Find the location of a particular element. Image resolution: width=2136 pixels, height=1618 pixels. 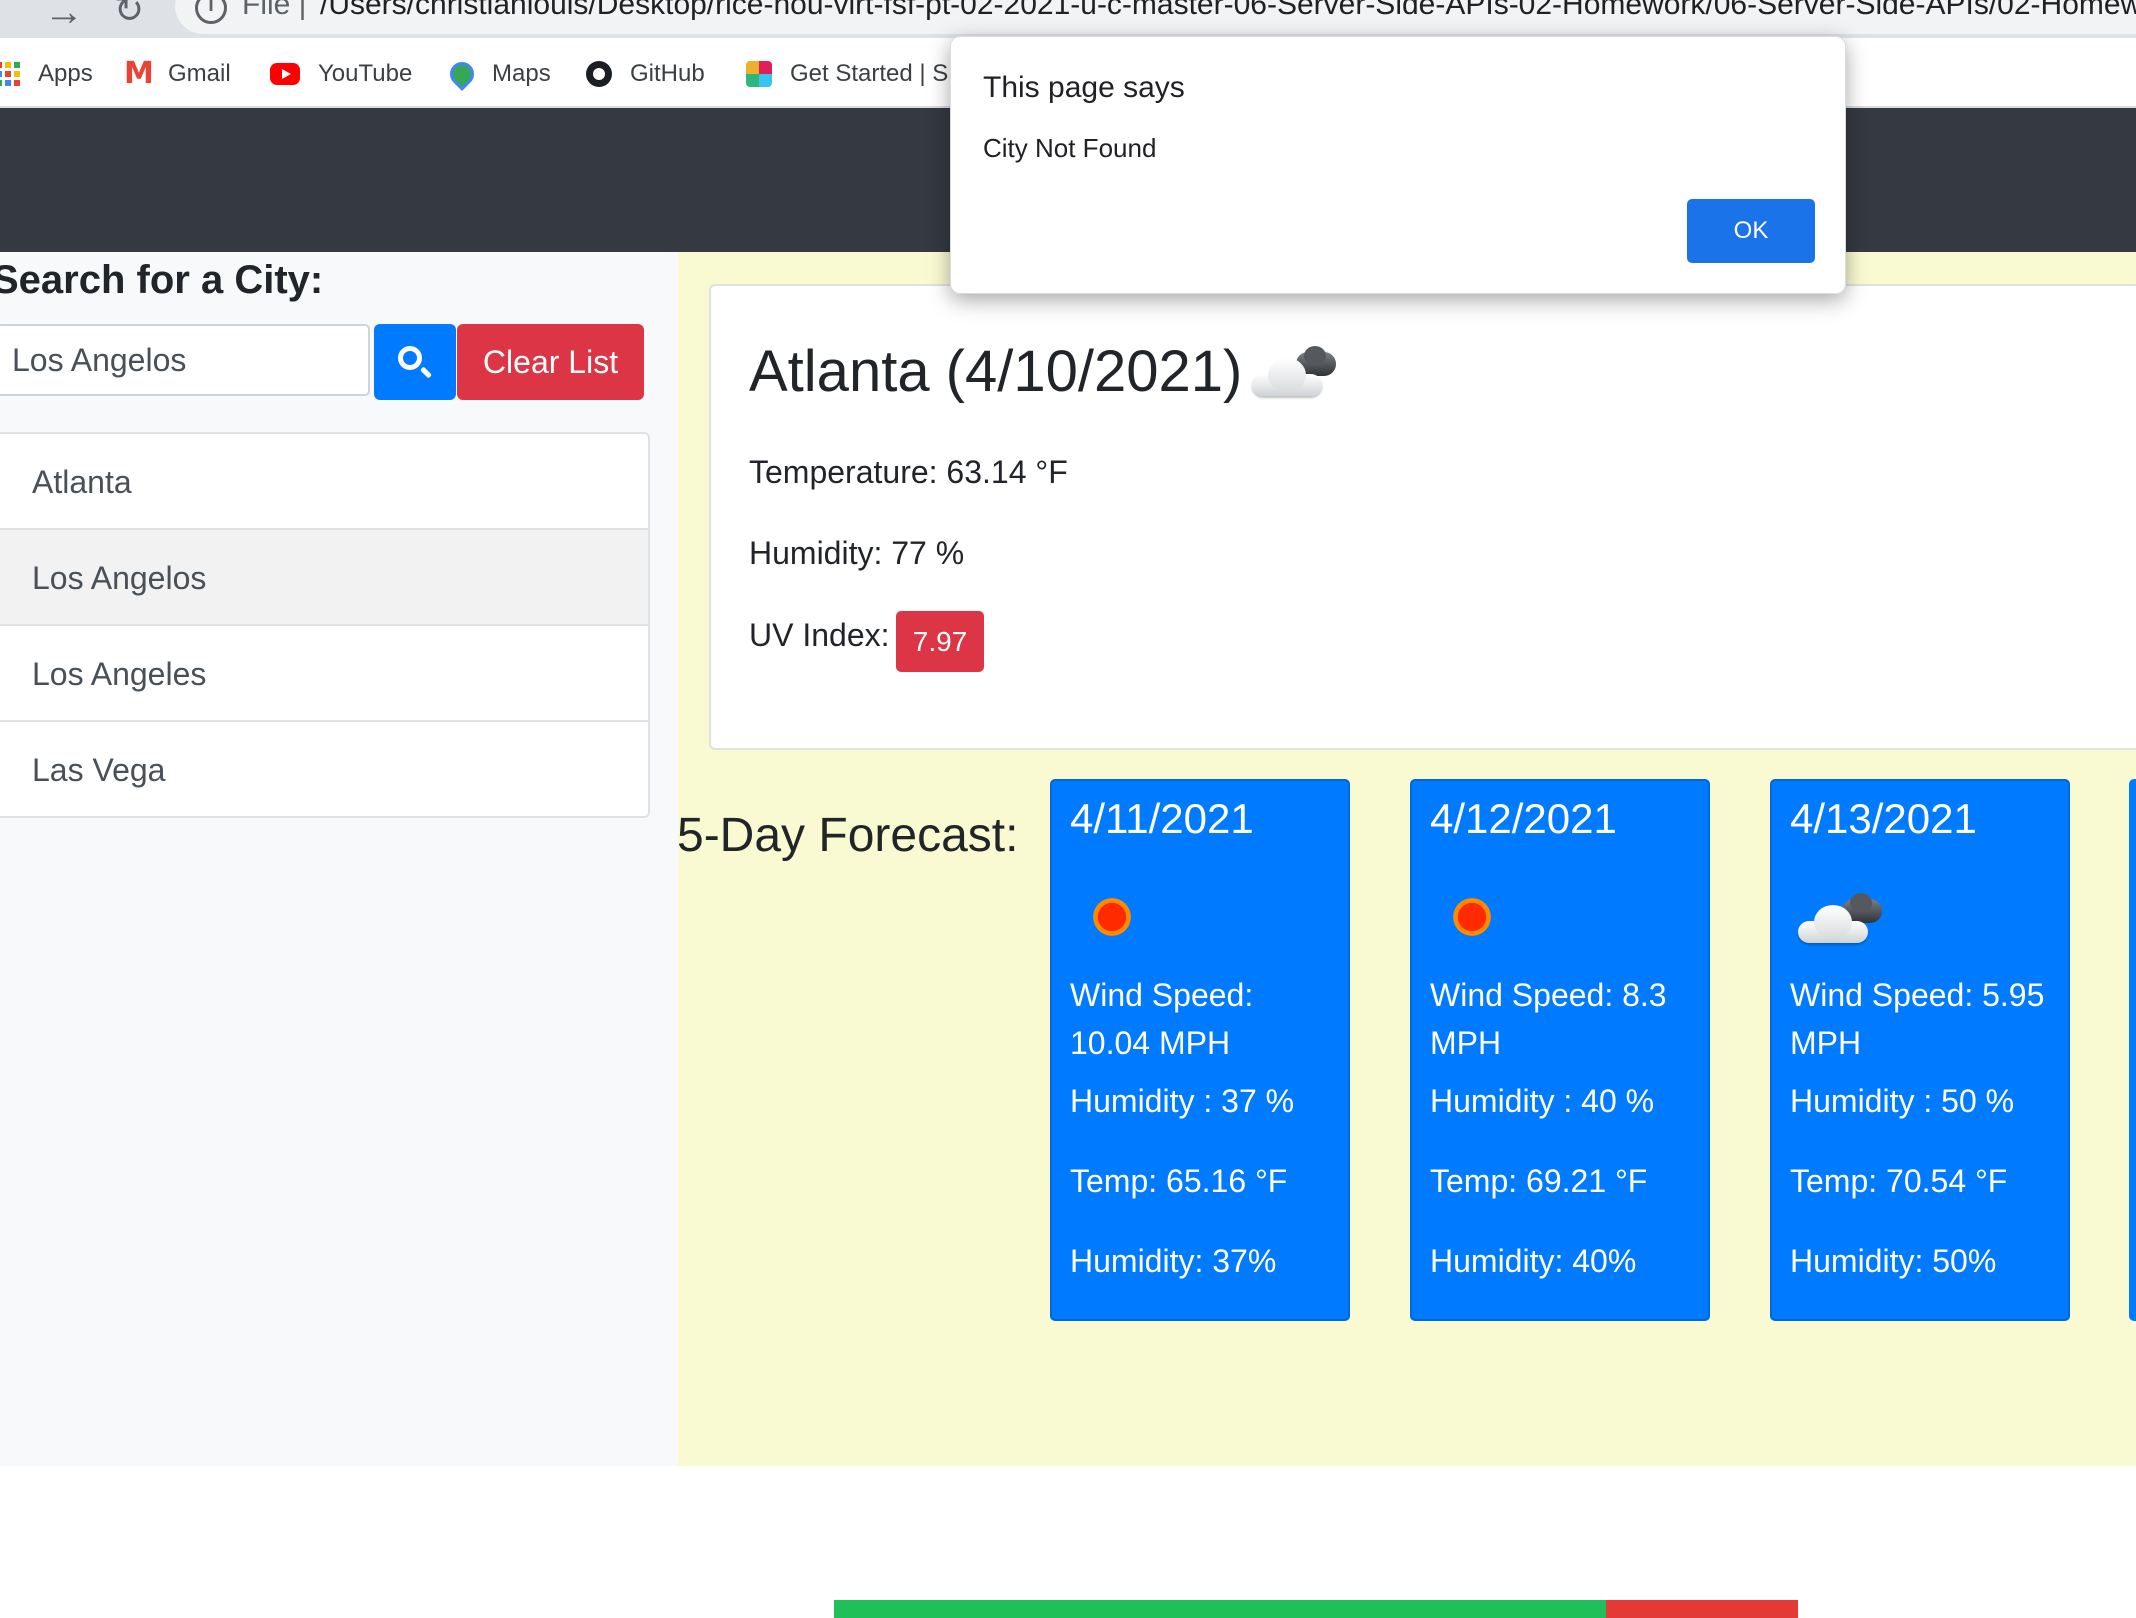

bookmark-label: Maps is located at coordinates (521, 73).